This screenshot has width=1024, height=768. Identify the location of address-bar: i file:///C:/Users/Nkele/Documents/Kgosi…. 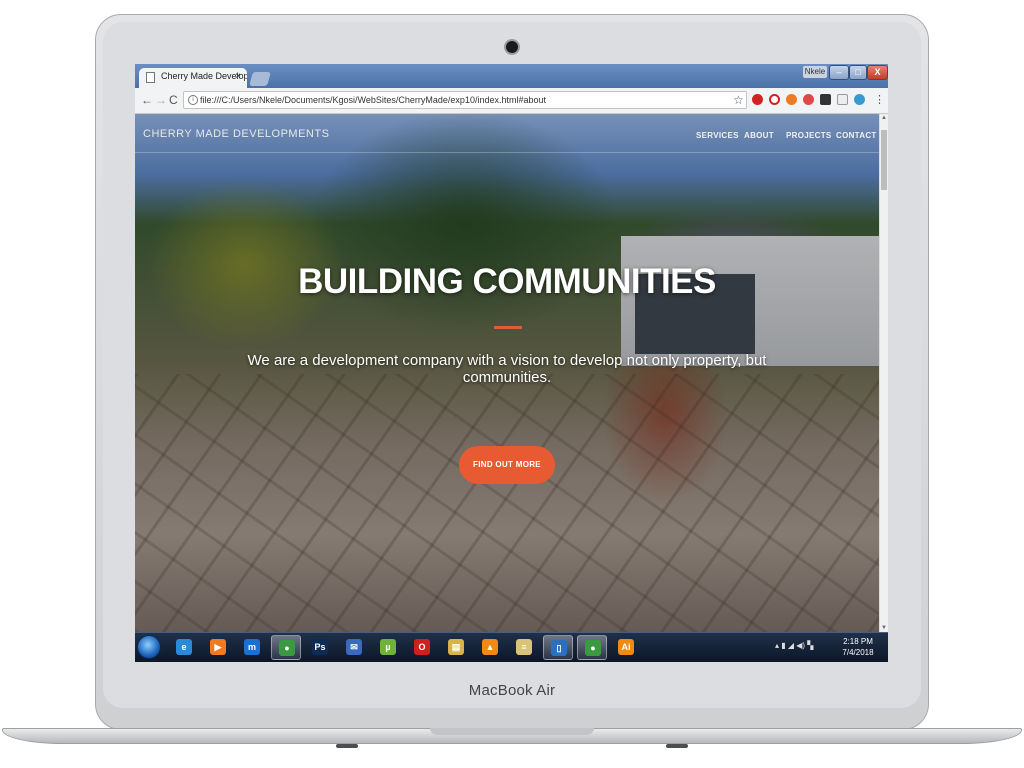
(465, 100).